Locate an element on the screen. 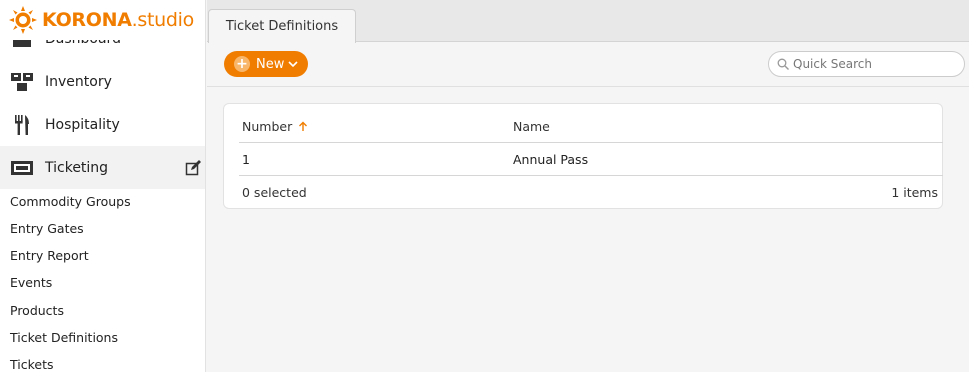 This screenshot has height=372, width=969. header-divider is located at coordinates (591, 142).